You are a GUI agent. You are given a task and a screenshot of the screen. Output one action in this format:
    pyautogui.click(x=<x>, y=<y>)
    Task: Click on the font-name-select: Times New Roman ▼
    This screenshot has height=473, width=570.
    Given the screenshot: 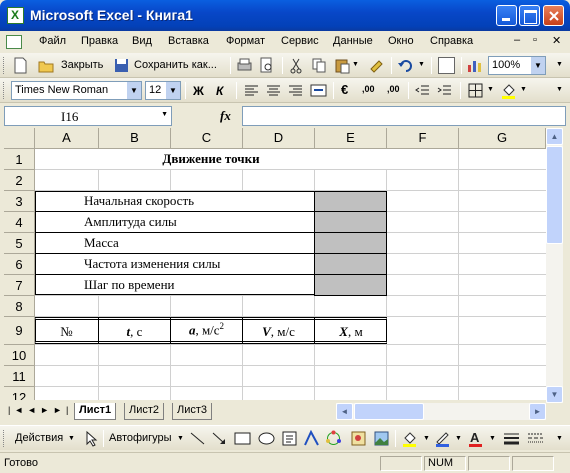 What is the action you would take?
    pyautogui.click(x=76, y=90)
    